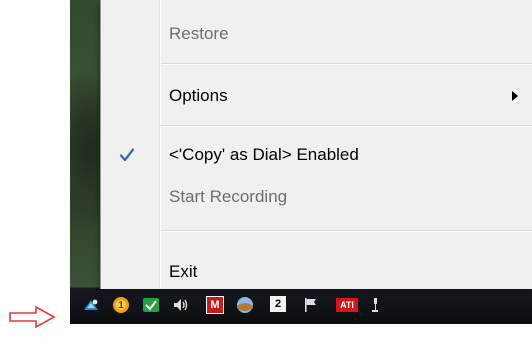 The height and width of the screenshot is (343, 532). What do you see at coordinates (181, 305) in the screenshot?
I see `speaker-icon` at bounding box center [181, 305].